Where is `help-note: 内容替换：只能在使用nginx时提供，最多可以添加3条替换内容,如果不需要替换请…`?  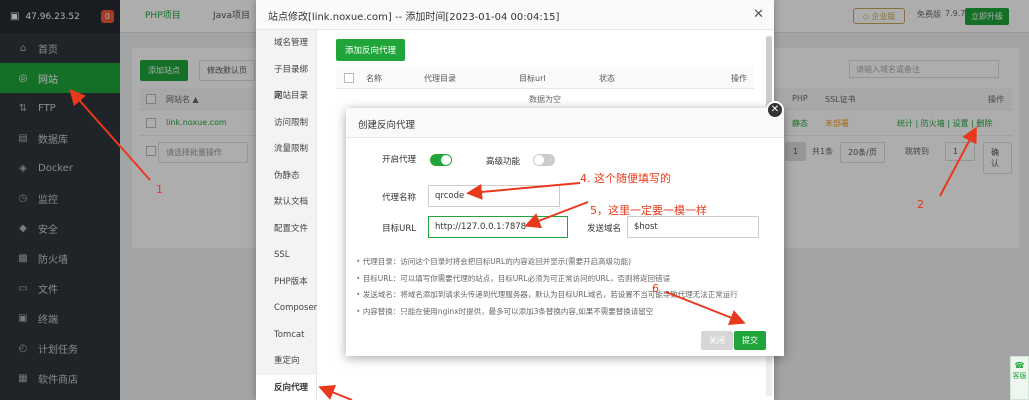 help-note: 内容替换：只能在使用nginx时提供，最多可以添加3条替换内容,如果不需要替换请… is located at coordinates (566, 312).